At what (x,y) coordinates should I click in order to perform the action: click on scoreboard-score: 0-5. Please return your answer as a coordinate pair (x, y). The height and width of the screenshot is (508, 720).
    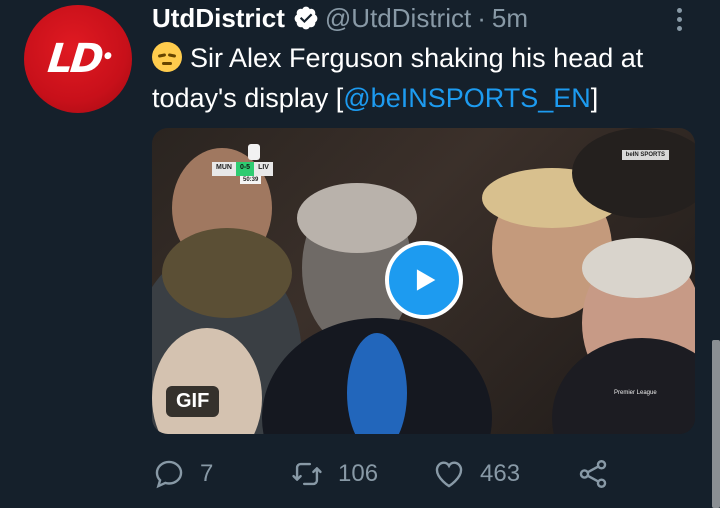
    Looking at the image, I should click on (245, 169).